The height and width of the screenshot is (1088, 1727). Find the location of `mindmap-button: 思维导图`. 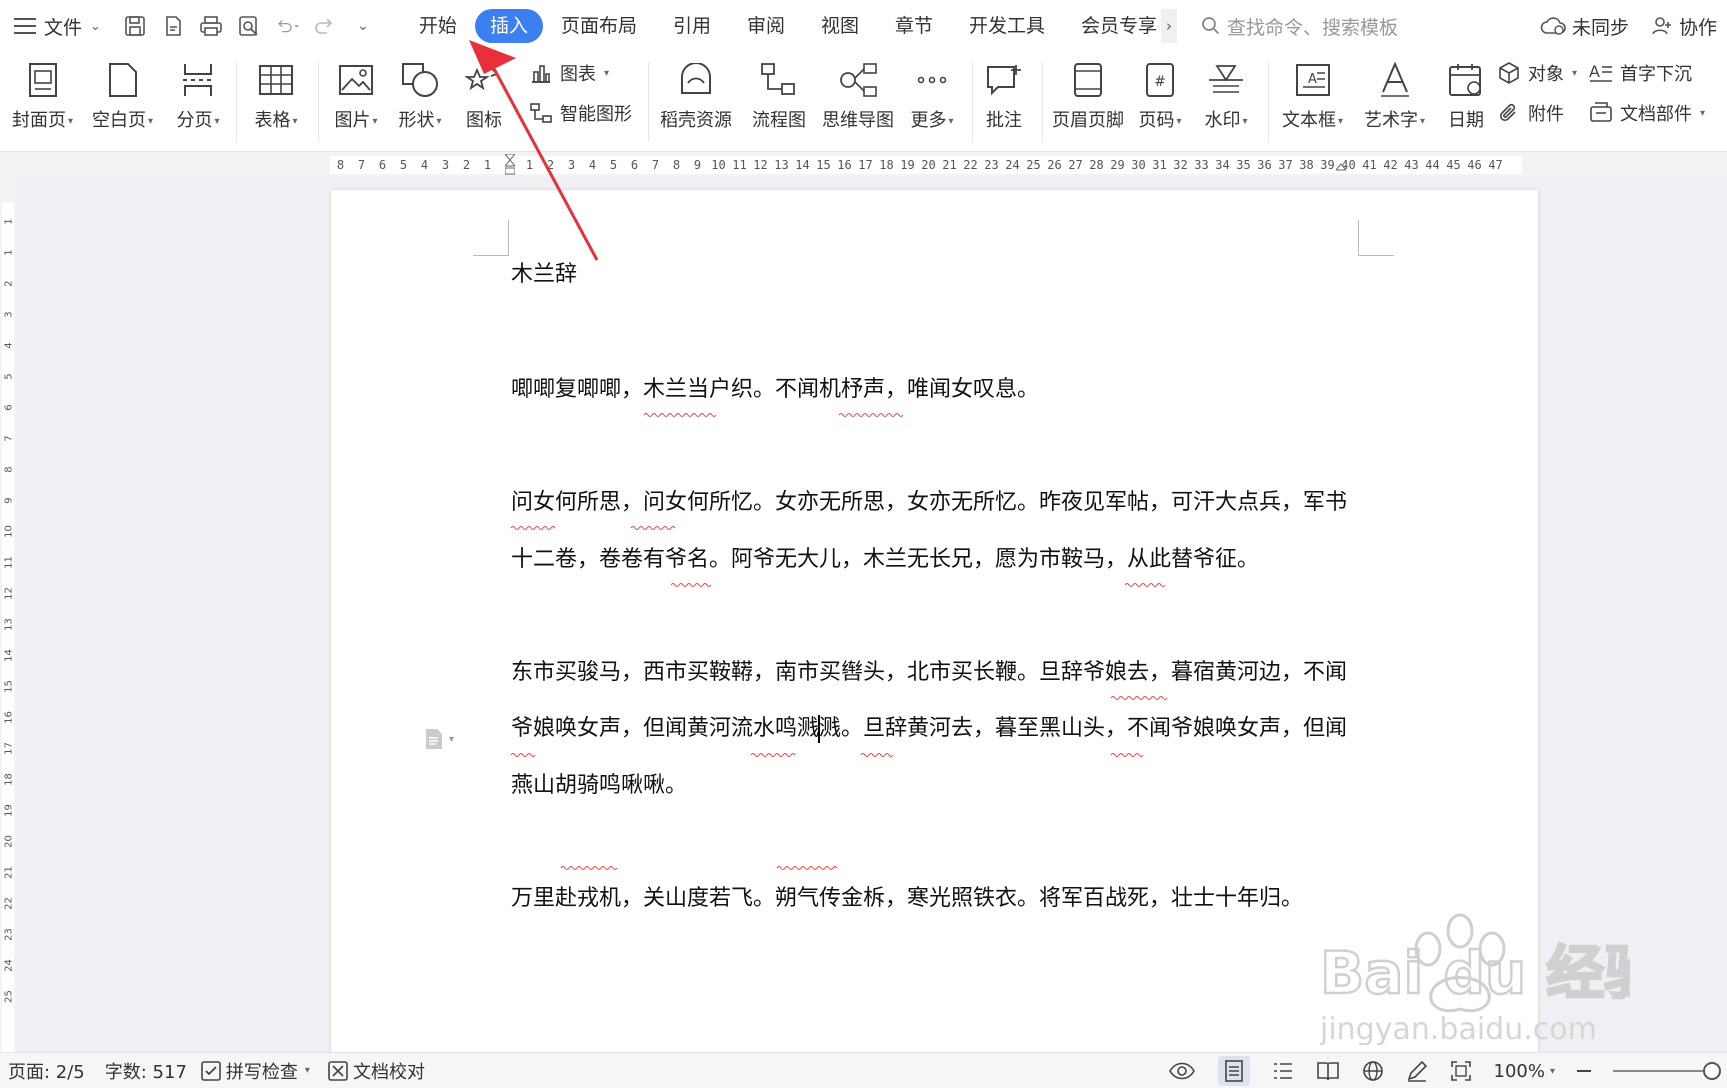

mindmap-button: 思维导图 is located at coordinates (858, 94).